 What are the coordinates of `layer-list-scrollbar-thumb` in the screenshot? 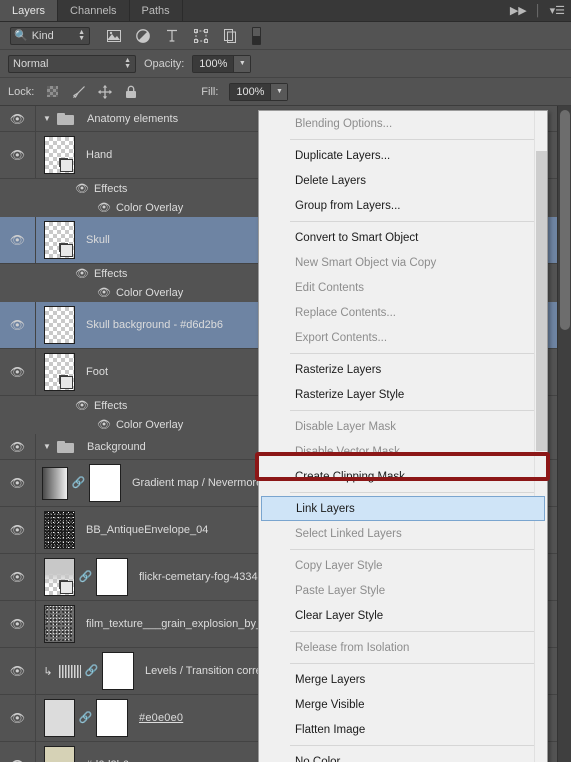 It's located at (565, 220).